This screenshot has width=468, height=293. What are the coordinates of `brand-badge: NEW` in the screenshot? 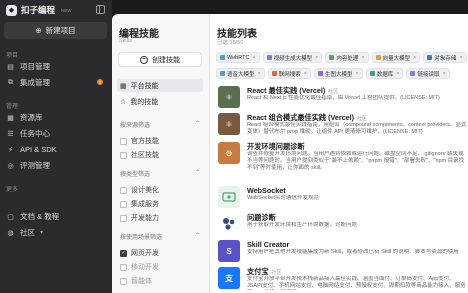 It's located at (66, 10).